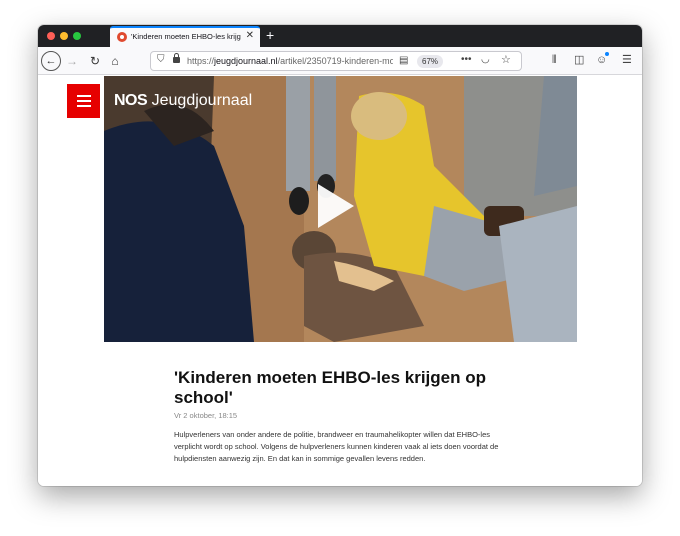 This screenshot has height=536, width=680. Describe the element at coordinates (250, 36) in the screenshot. I see `close-tab-icon: ✕` at that location.